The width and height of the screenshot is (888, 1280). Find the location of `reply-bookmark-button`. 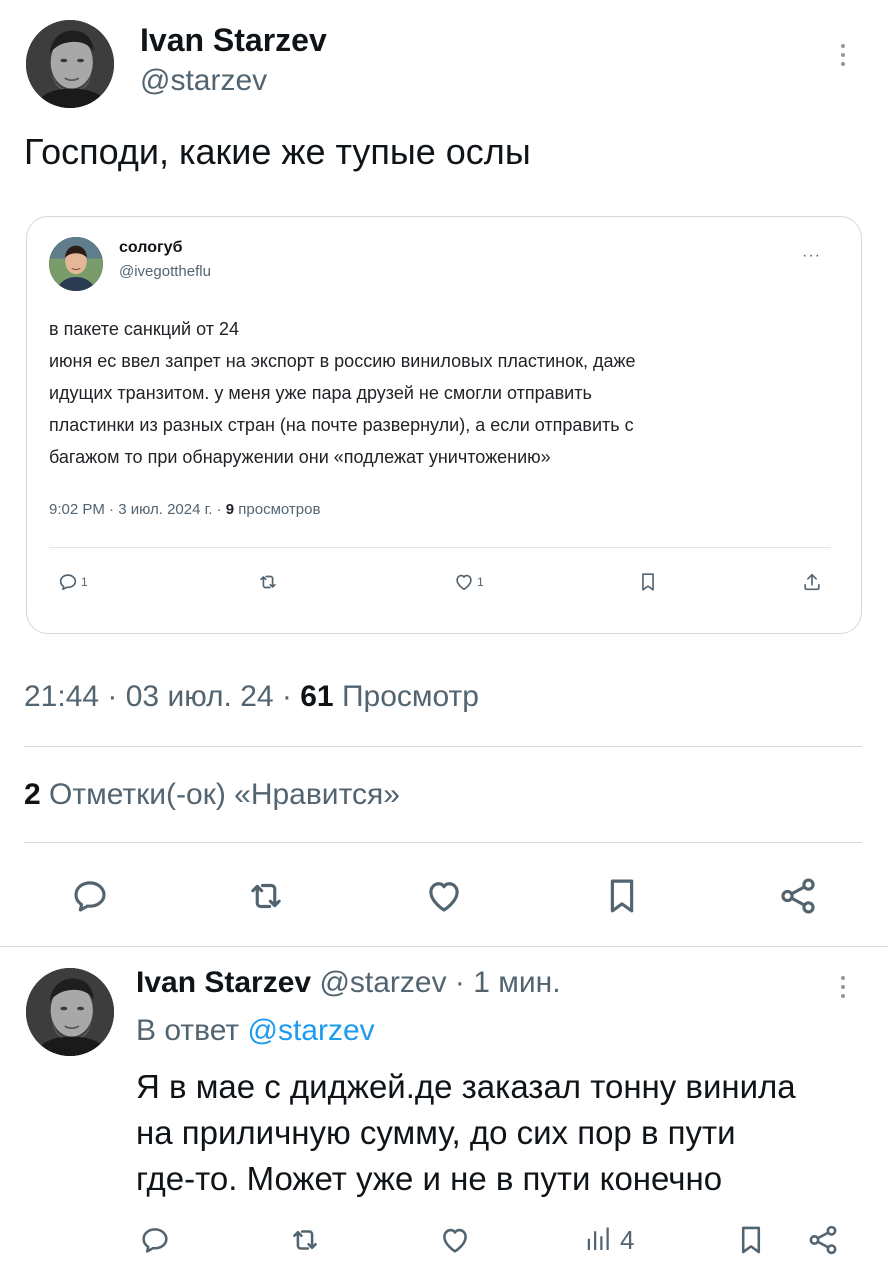

reply-bookmark-button is located at coordinates (751, 1240).